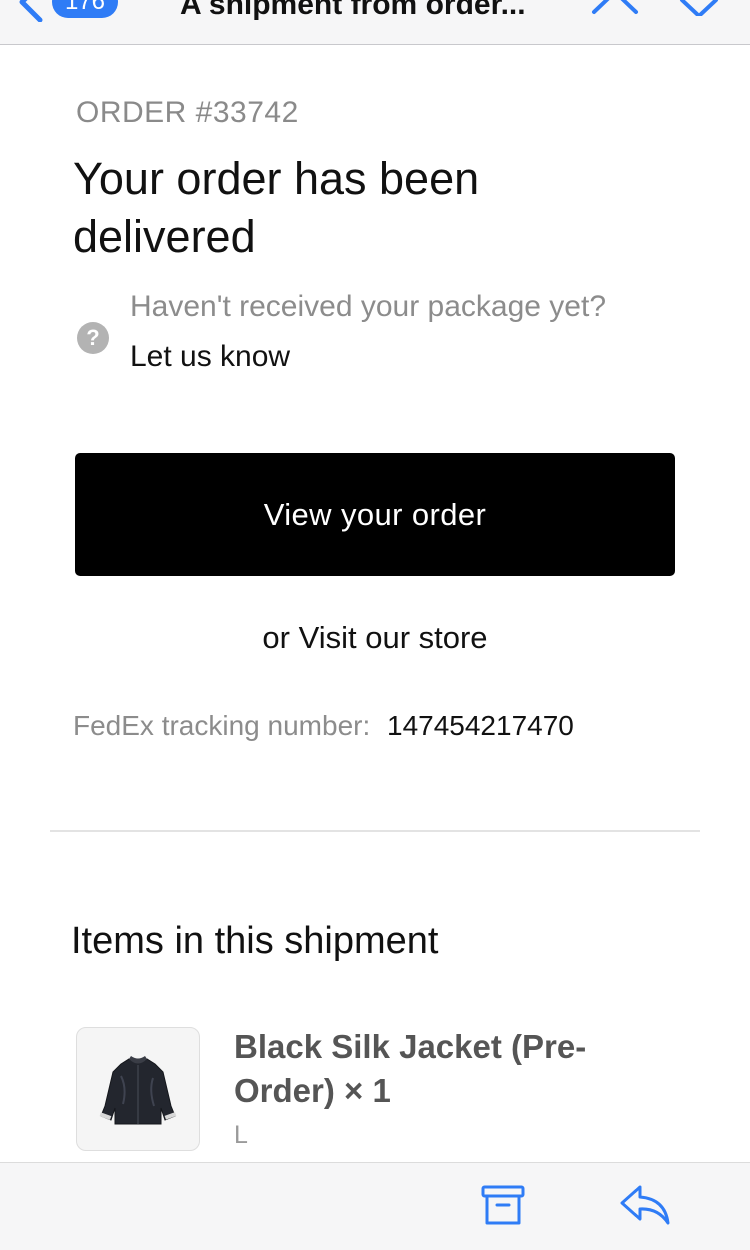 This screenshot has width=750, height=1250. What do you see at coordinates (368, 306) in the screenshot?
I see `help-question-text: Haven't received your package yet?` at bounding box center [368, 306].